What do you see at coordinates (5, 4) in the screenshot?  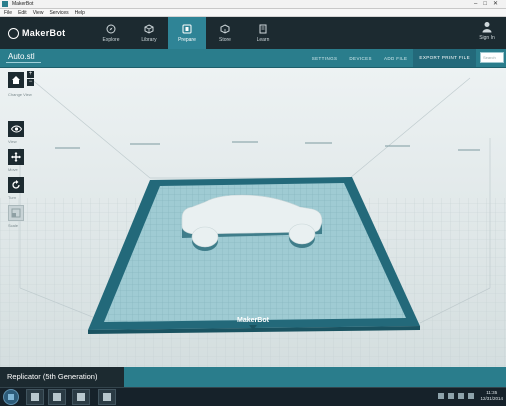 I see `app-icon` at bounding box center [5, 4].